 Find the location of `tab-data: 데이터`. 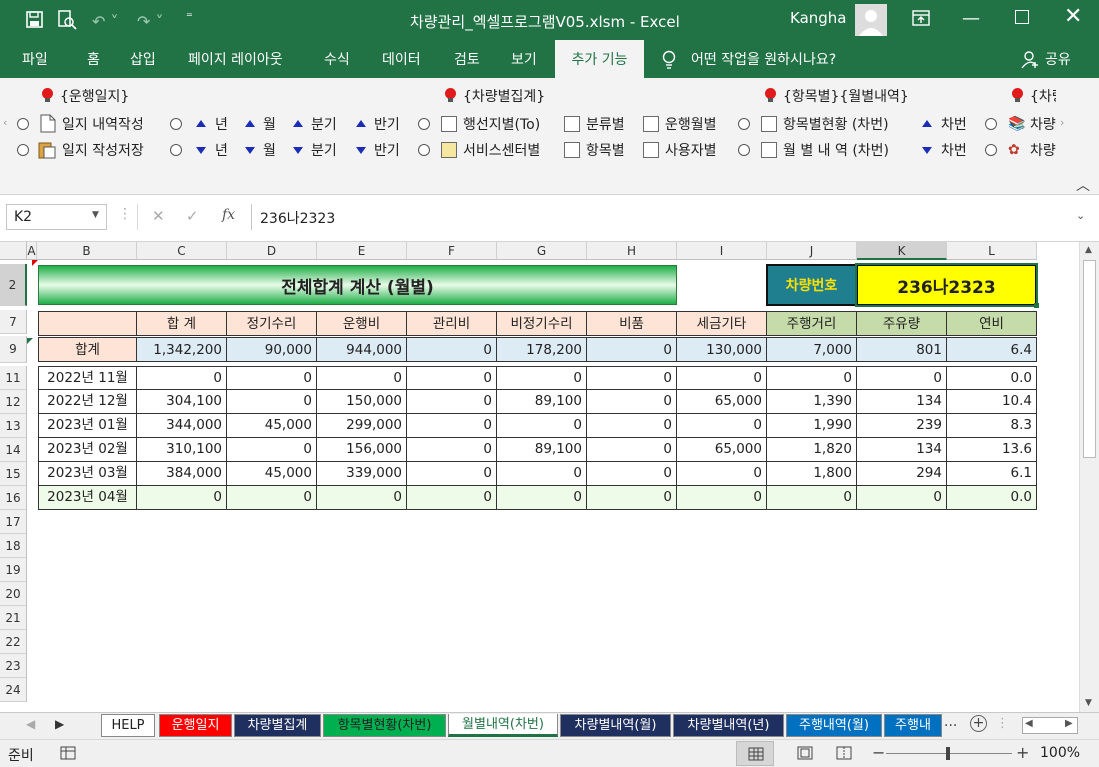

tab-data: 데이터 is located at coordinates (401, 59).